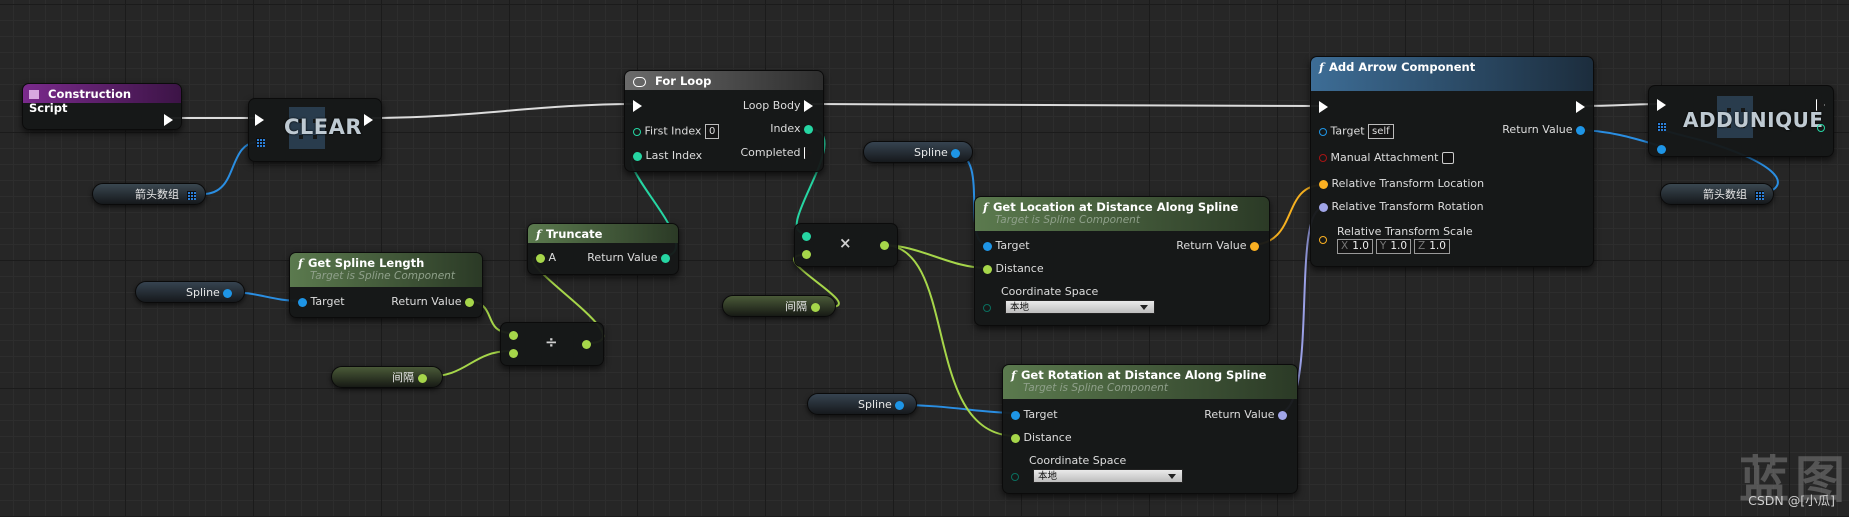  I want to click on clear-exec-in, so click(259, 120).